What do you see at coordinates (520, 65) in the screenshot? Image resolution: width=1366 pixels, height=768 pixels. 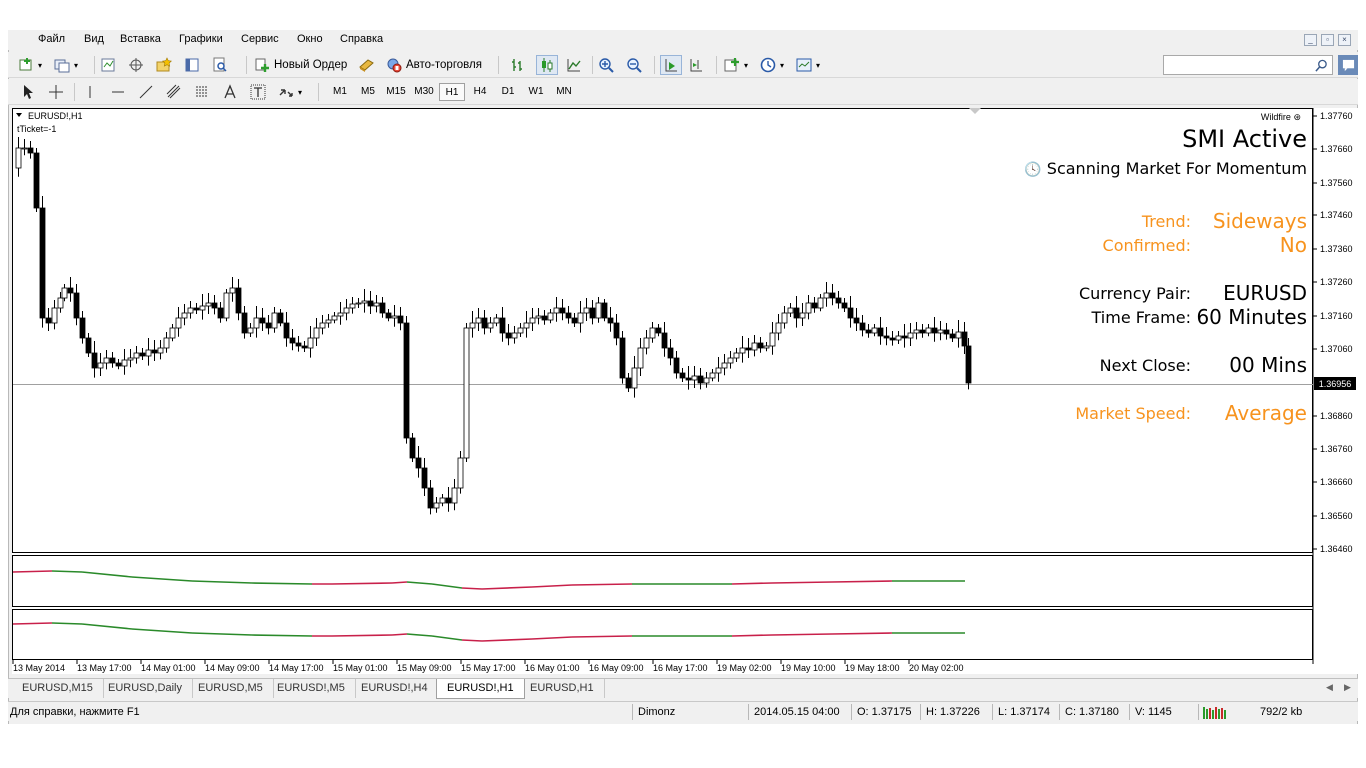 I see `bar-chart-button` at bounding box center [520, 65].